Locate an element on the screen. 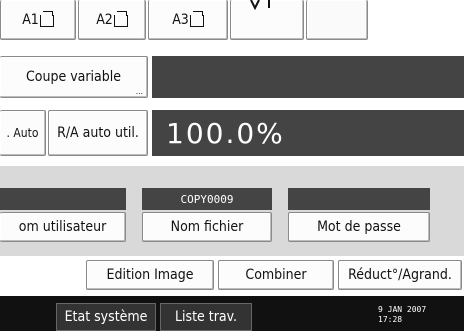  reduce-enlarge-label: Réduct°/Agrand. is located at coordinates (400, 275).